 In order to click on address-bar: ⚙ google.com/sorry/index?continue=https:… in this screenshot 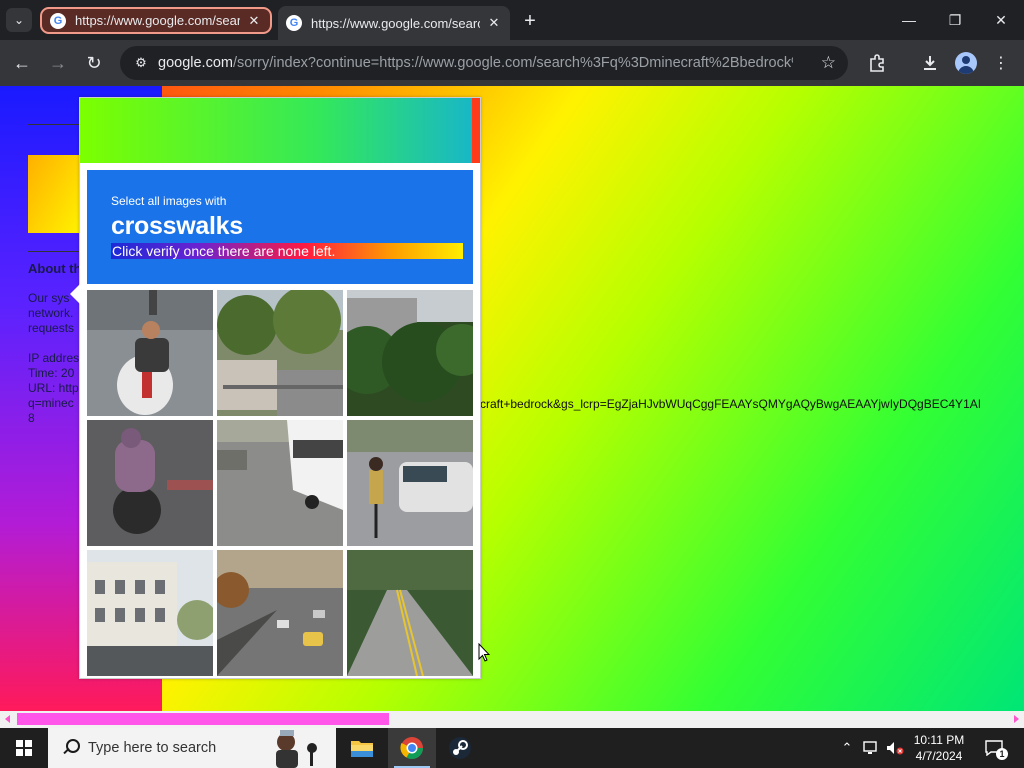, I will do `click(484, 63)`.